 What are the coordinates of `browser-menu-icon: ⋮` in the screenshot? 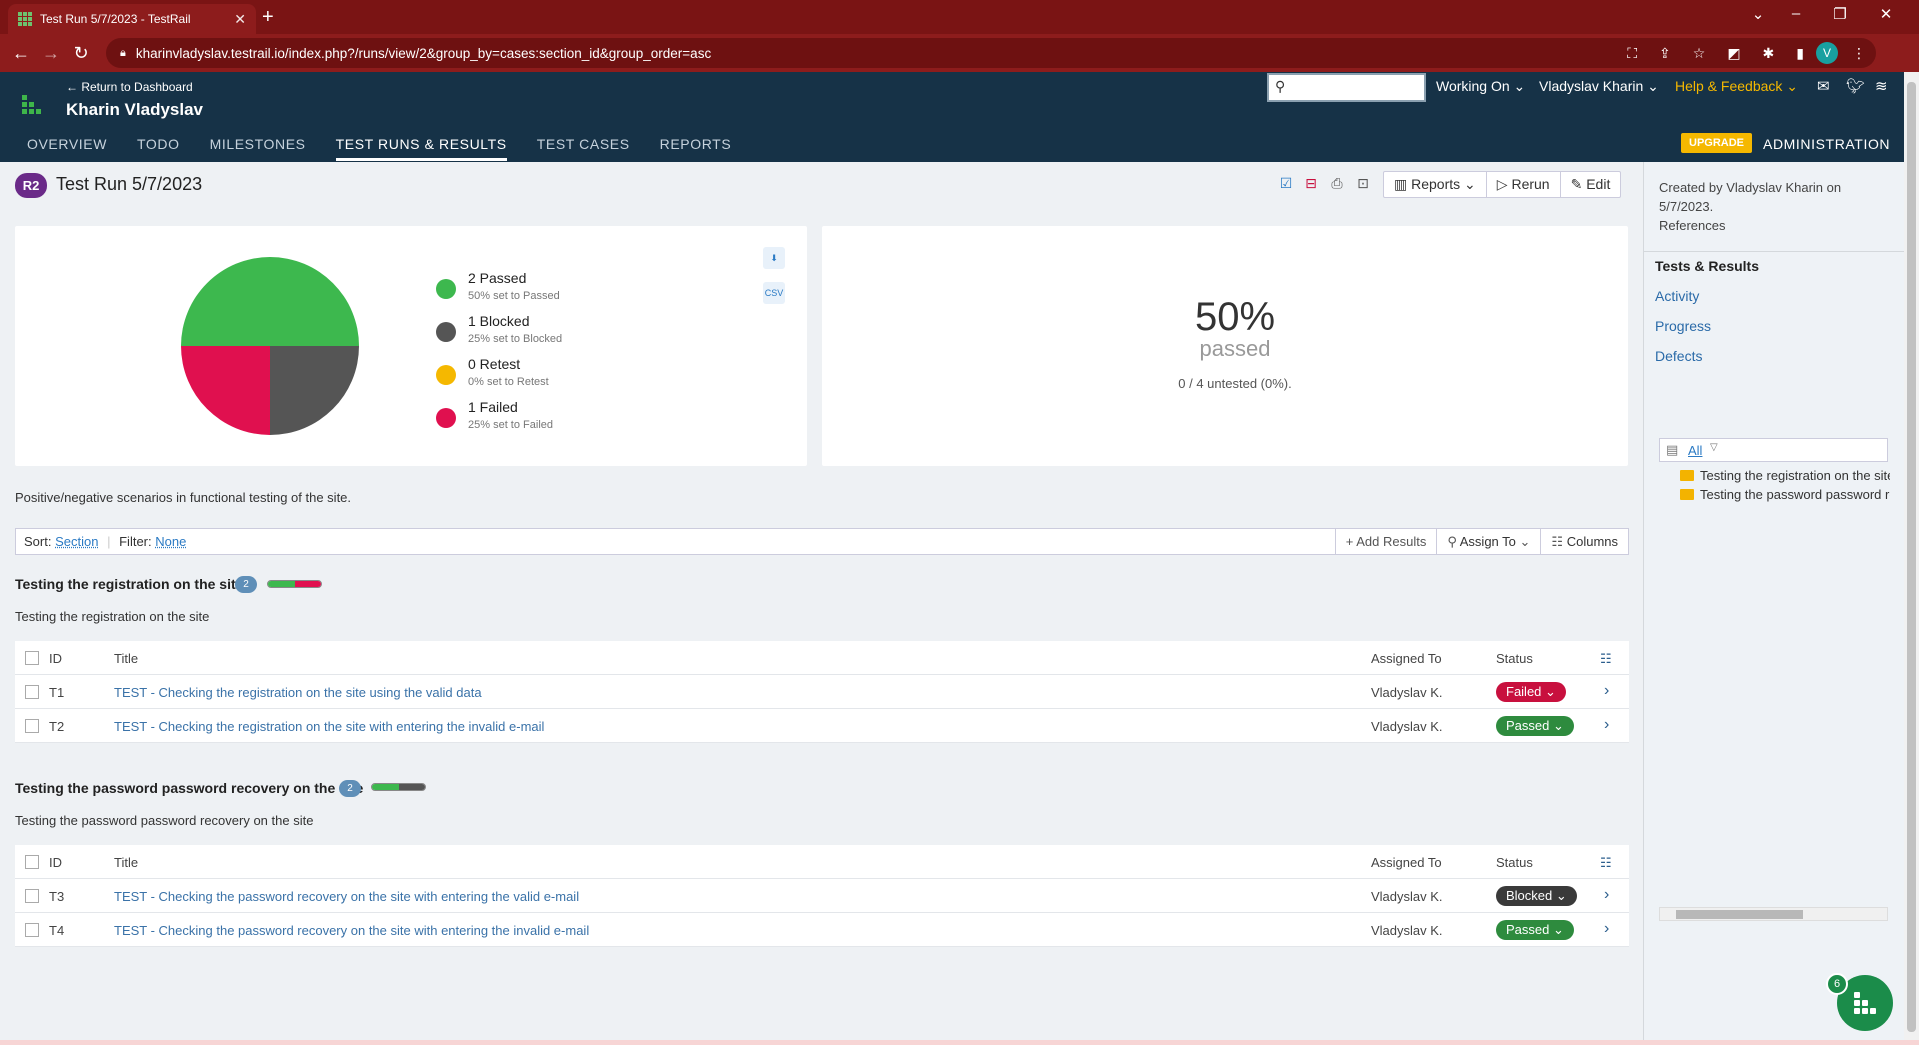 It's located at (1859, 53).